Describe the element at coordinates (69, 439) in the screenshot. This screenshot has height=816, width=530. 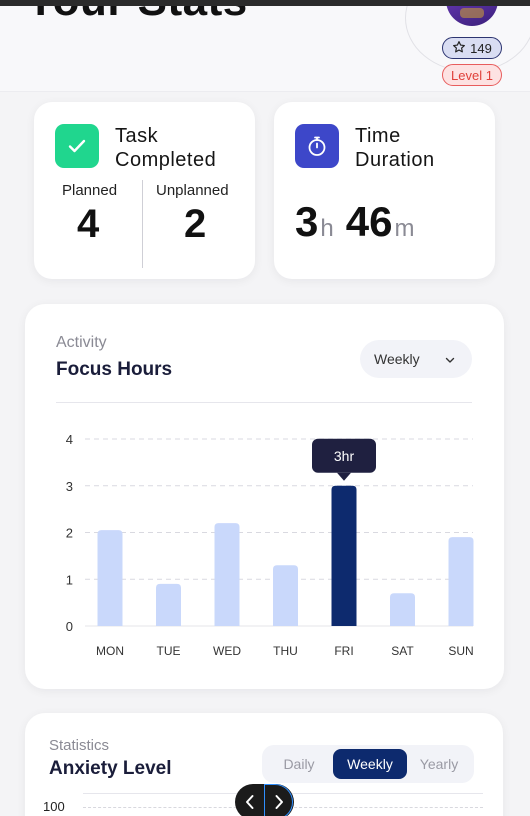
I see `y-tick-label: 4` at that location.